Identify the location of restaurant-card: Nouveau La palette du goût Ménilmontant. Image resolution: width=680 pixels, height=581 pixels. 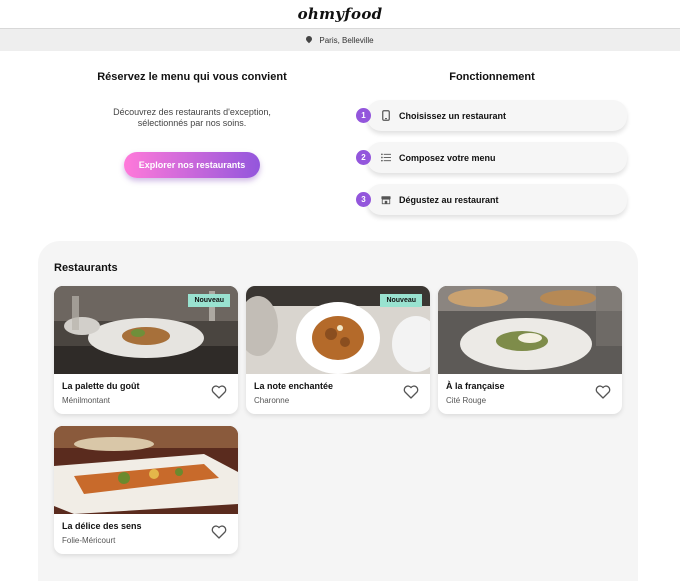
(146, 350).